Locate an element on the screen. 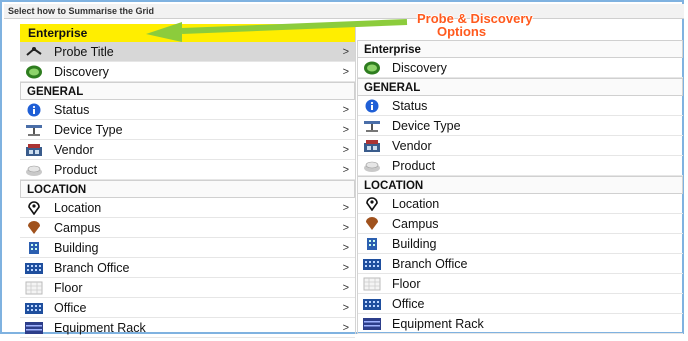 The width and height of the screenshot is (688, 341). menu-item-equipment-rack: Equipment Rack > is located at coordinates (187, 328).